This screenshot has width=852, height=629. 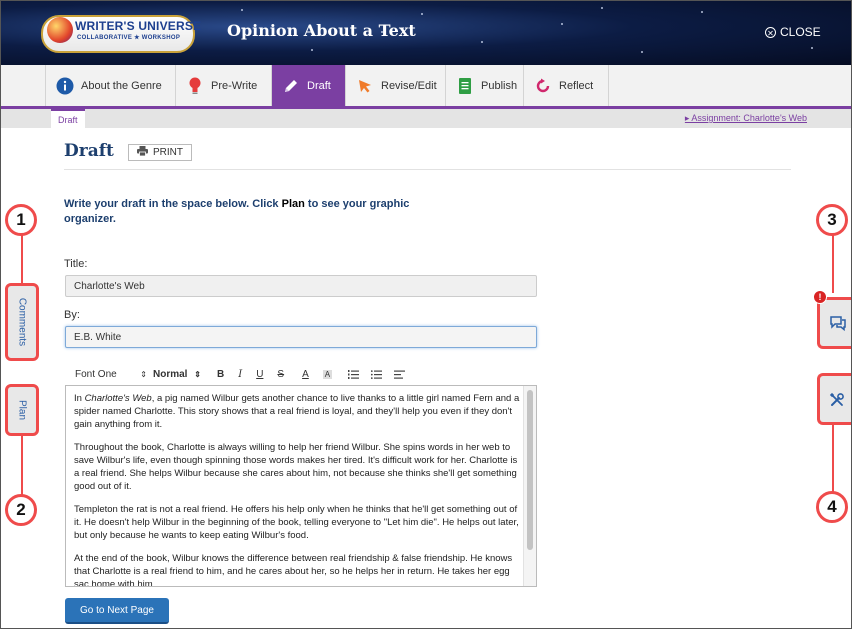 I want to click on tab-about-the-genre: About the Genre, so click(x=110, y=85).